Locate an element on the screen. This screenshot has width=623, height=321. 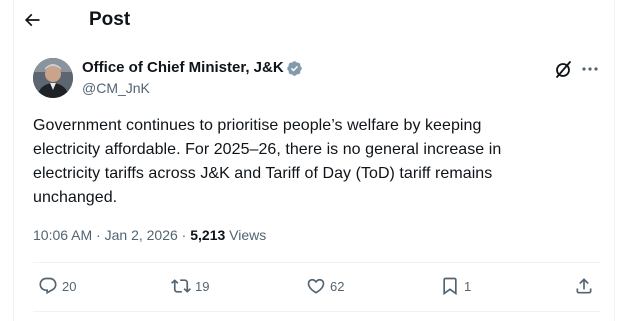
page-title: Post is located at coordinates (110, 19).